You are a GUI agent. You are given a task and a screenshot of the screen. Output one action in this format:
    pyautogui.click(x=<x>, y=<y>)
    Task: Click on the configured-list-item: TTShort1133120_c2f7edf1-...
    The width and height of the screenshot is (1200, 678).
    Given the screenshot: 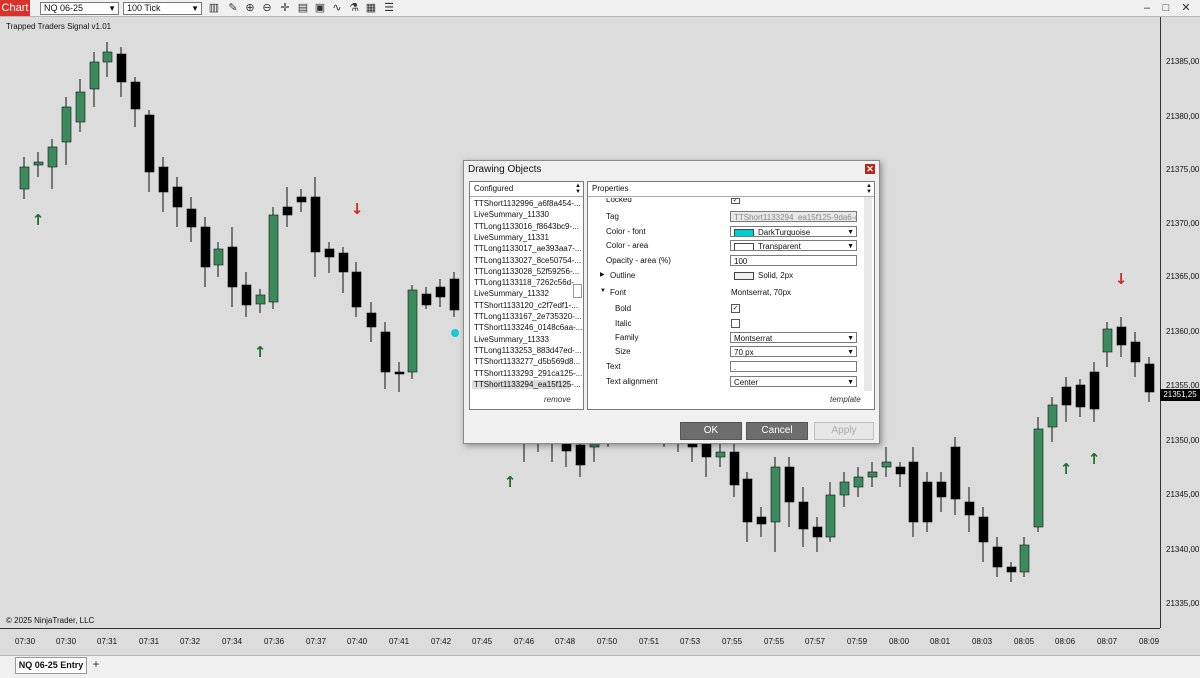 What is the action you would take?
    pyautogui.click(x=526, y=305)
    